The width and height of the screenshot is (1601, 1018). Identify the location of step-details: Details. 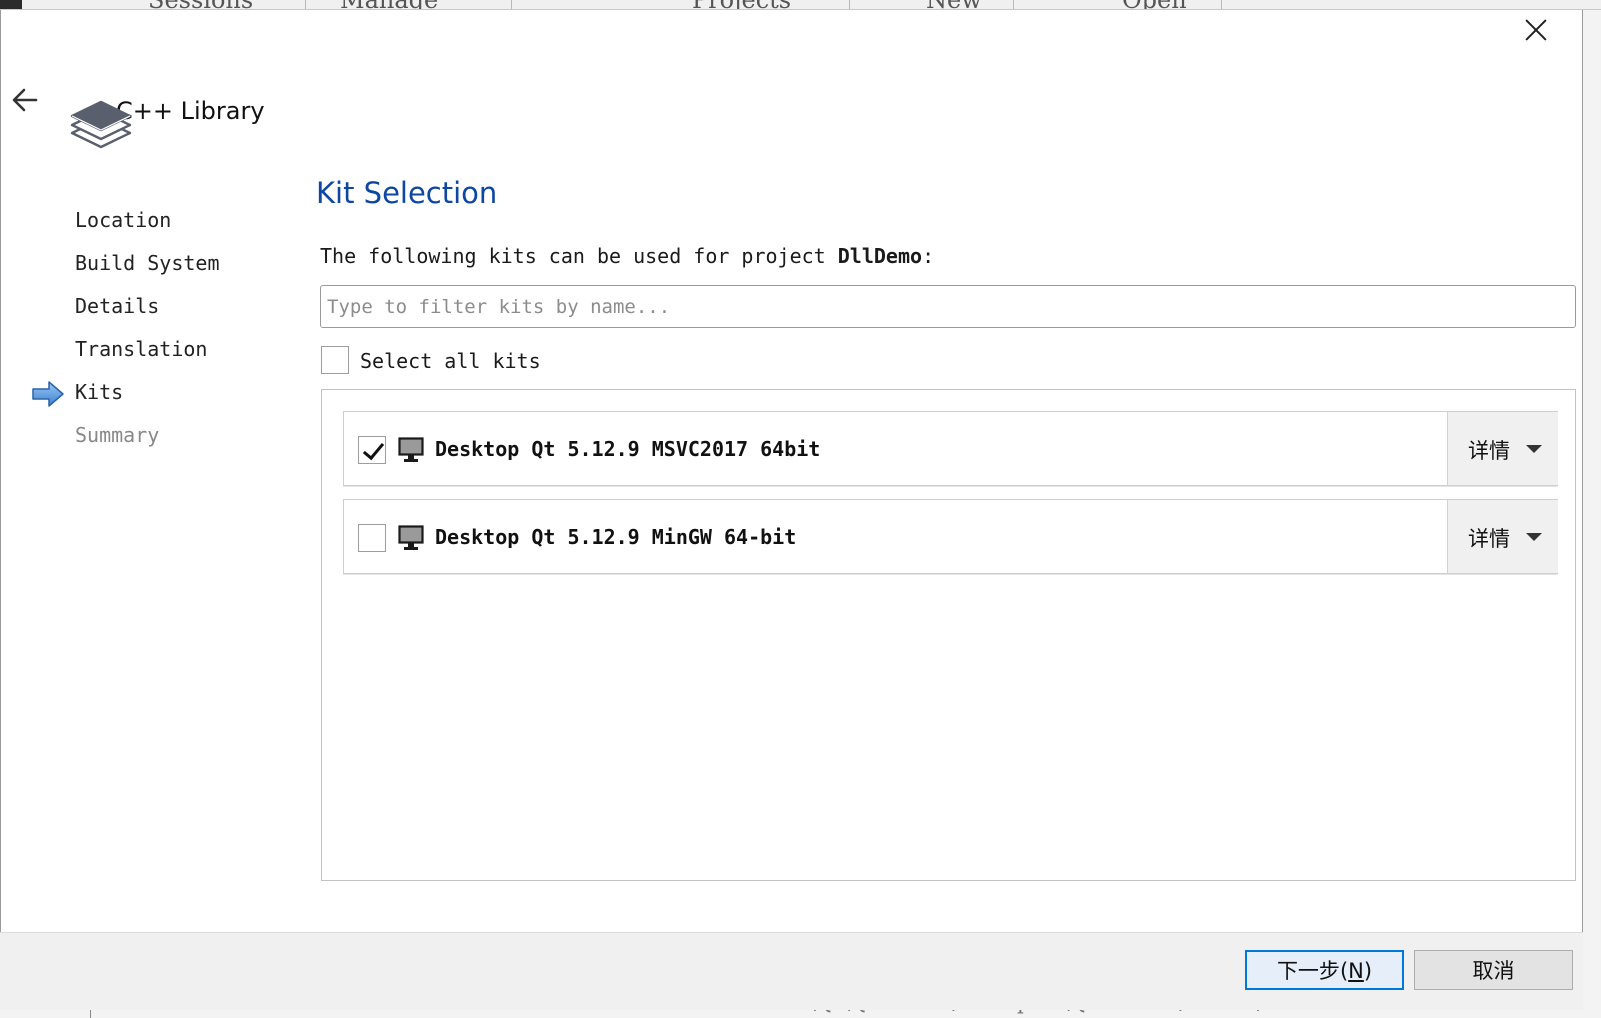
(117, 306).